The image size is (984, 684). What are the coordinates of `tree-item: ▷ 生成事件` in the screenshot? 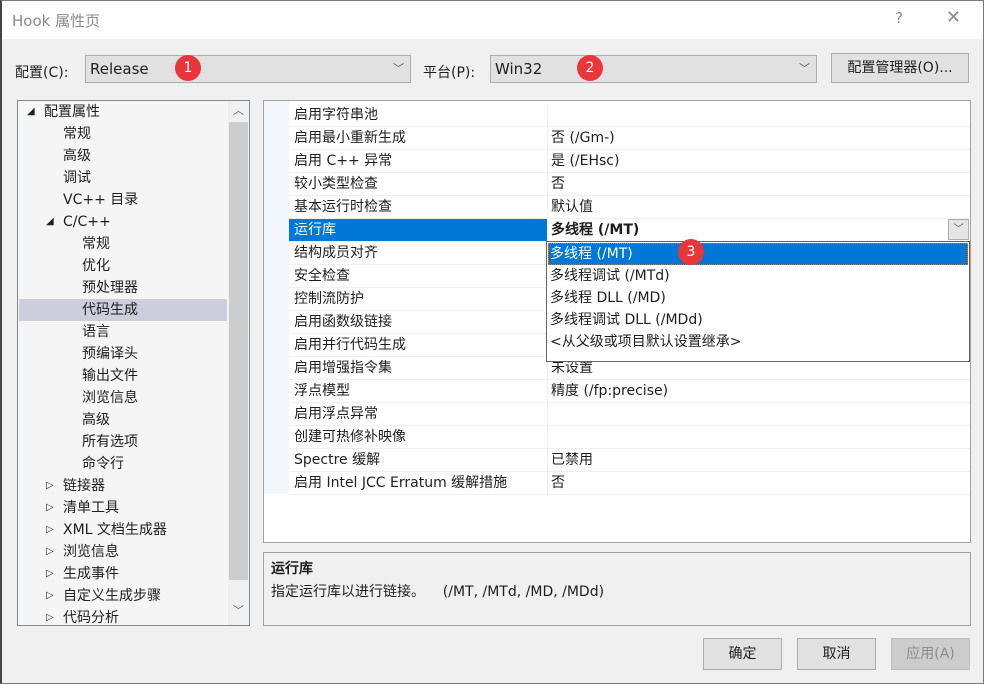 It's located at (123, 574).